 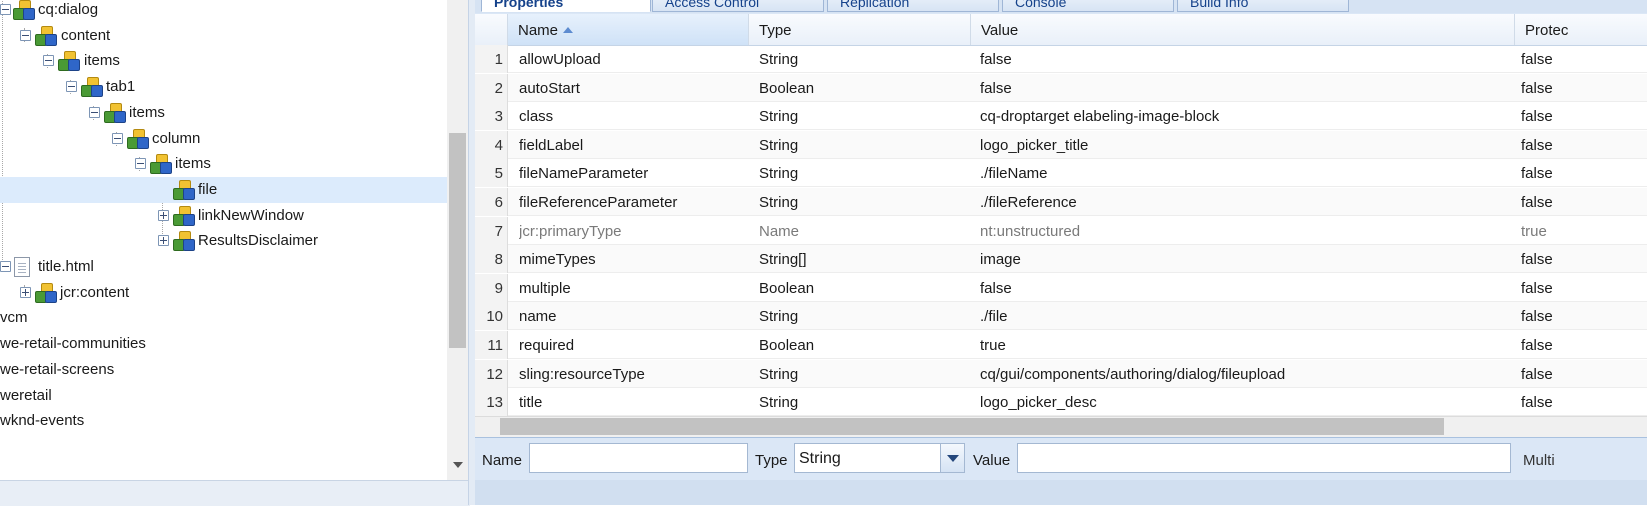 What do you see at coordinates (738, 6) in the screenshot?
I see `tab-access-control: Access Control` at bounding box center [738, 6].